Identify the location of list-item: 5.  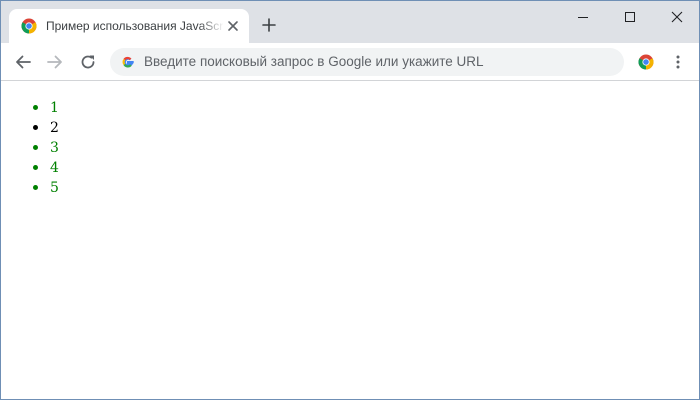
(46, 188).